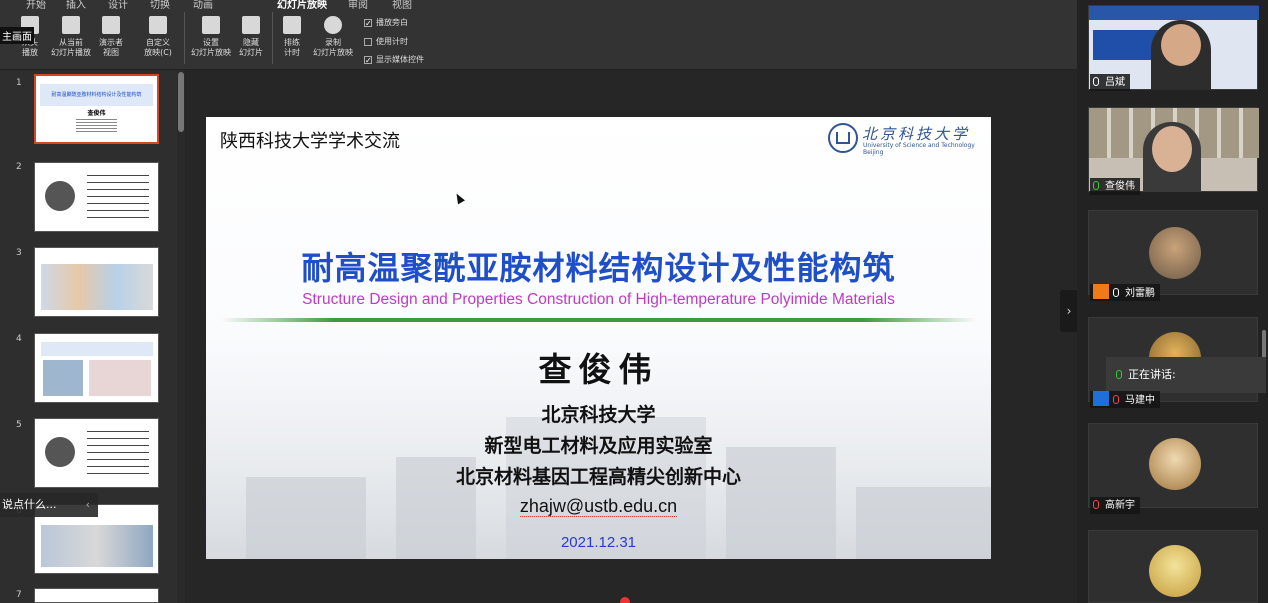 This screenshot has width=1268, height=603. What do you see at coordinates (19, 253) in the screenshot?
I see `slide-number: 3` at bounding box center [19, 253].